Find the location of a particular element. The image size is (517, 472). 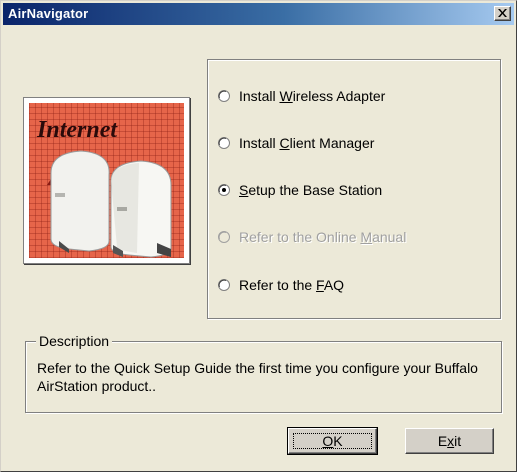

option-label: Install Client Manager is located at coordinates (307, 143).